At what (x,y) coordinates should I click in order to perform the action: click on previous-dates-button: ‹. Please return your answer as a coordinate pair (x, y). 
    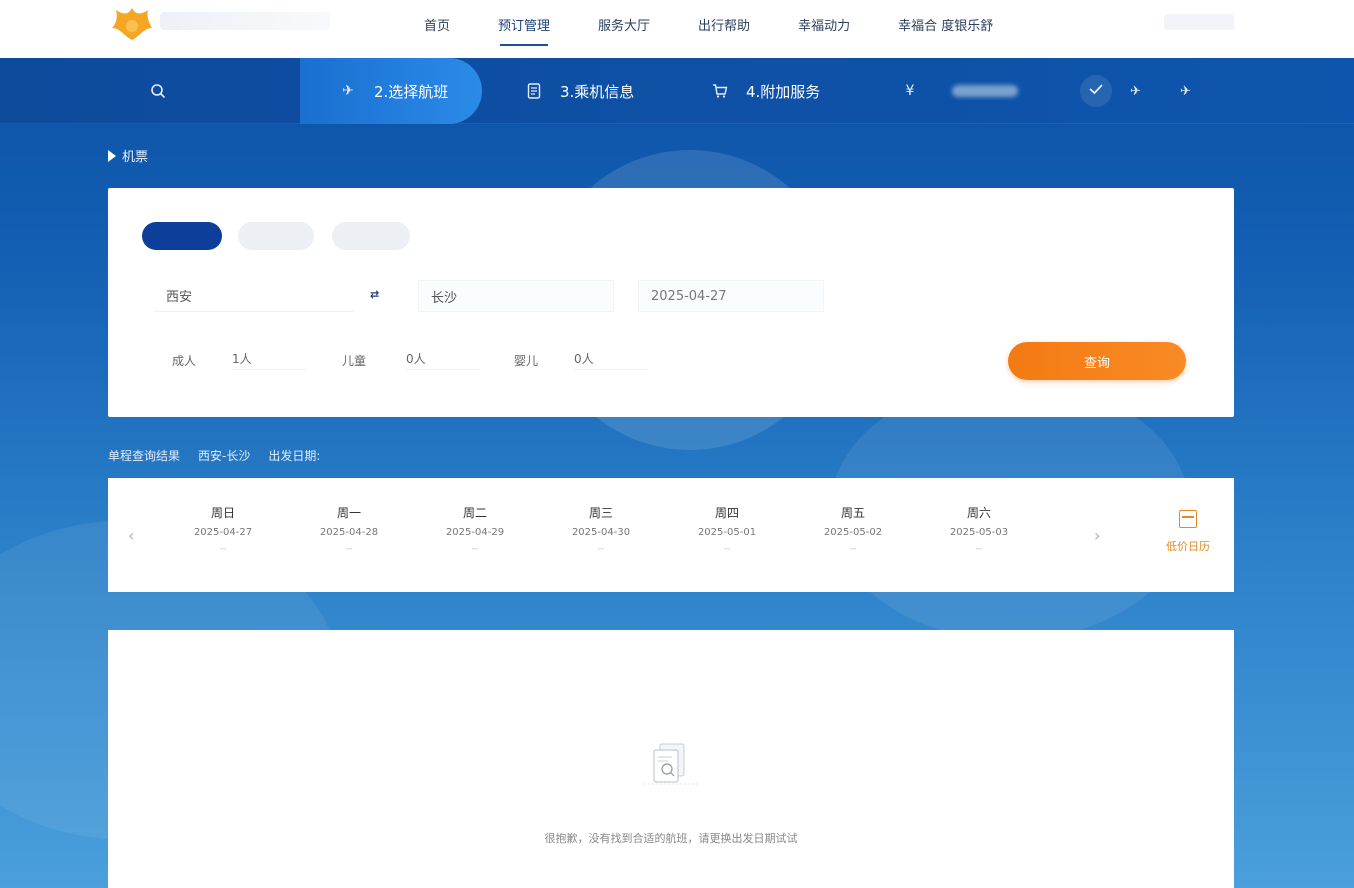
    Looking at the image, I should click on (131, 535).